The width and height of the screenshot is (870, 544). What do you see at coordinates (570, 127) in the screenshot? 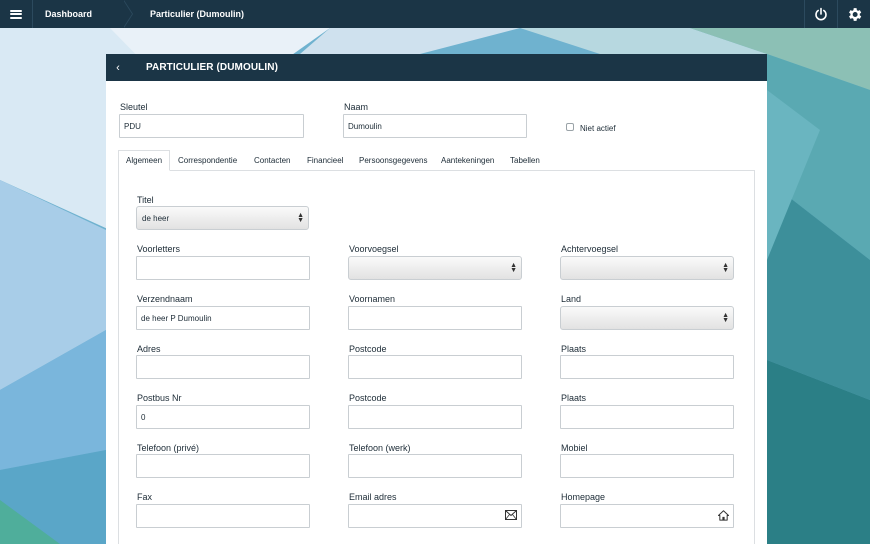
I see `niet-actief-checkbox` at bounding box center [570, 127].